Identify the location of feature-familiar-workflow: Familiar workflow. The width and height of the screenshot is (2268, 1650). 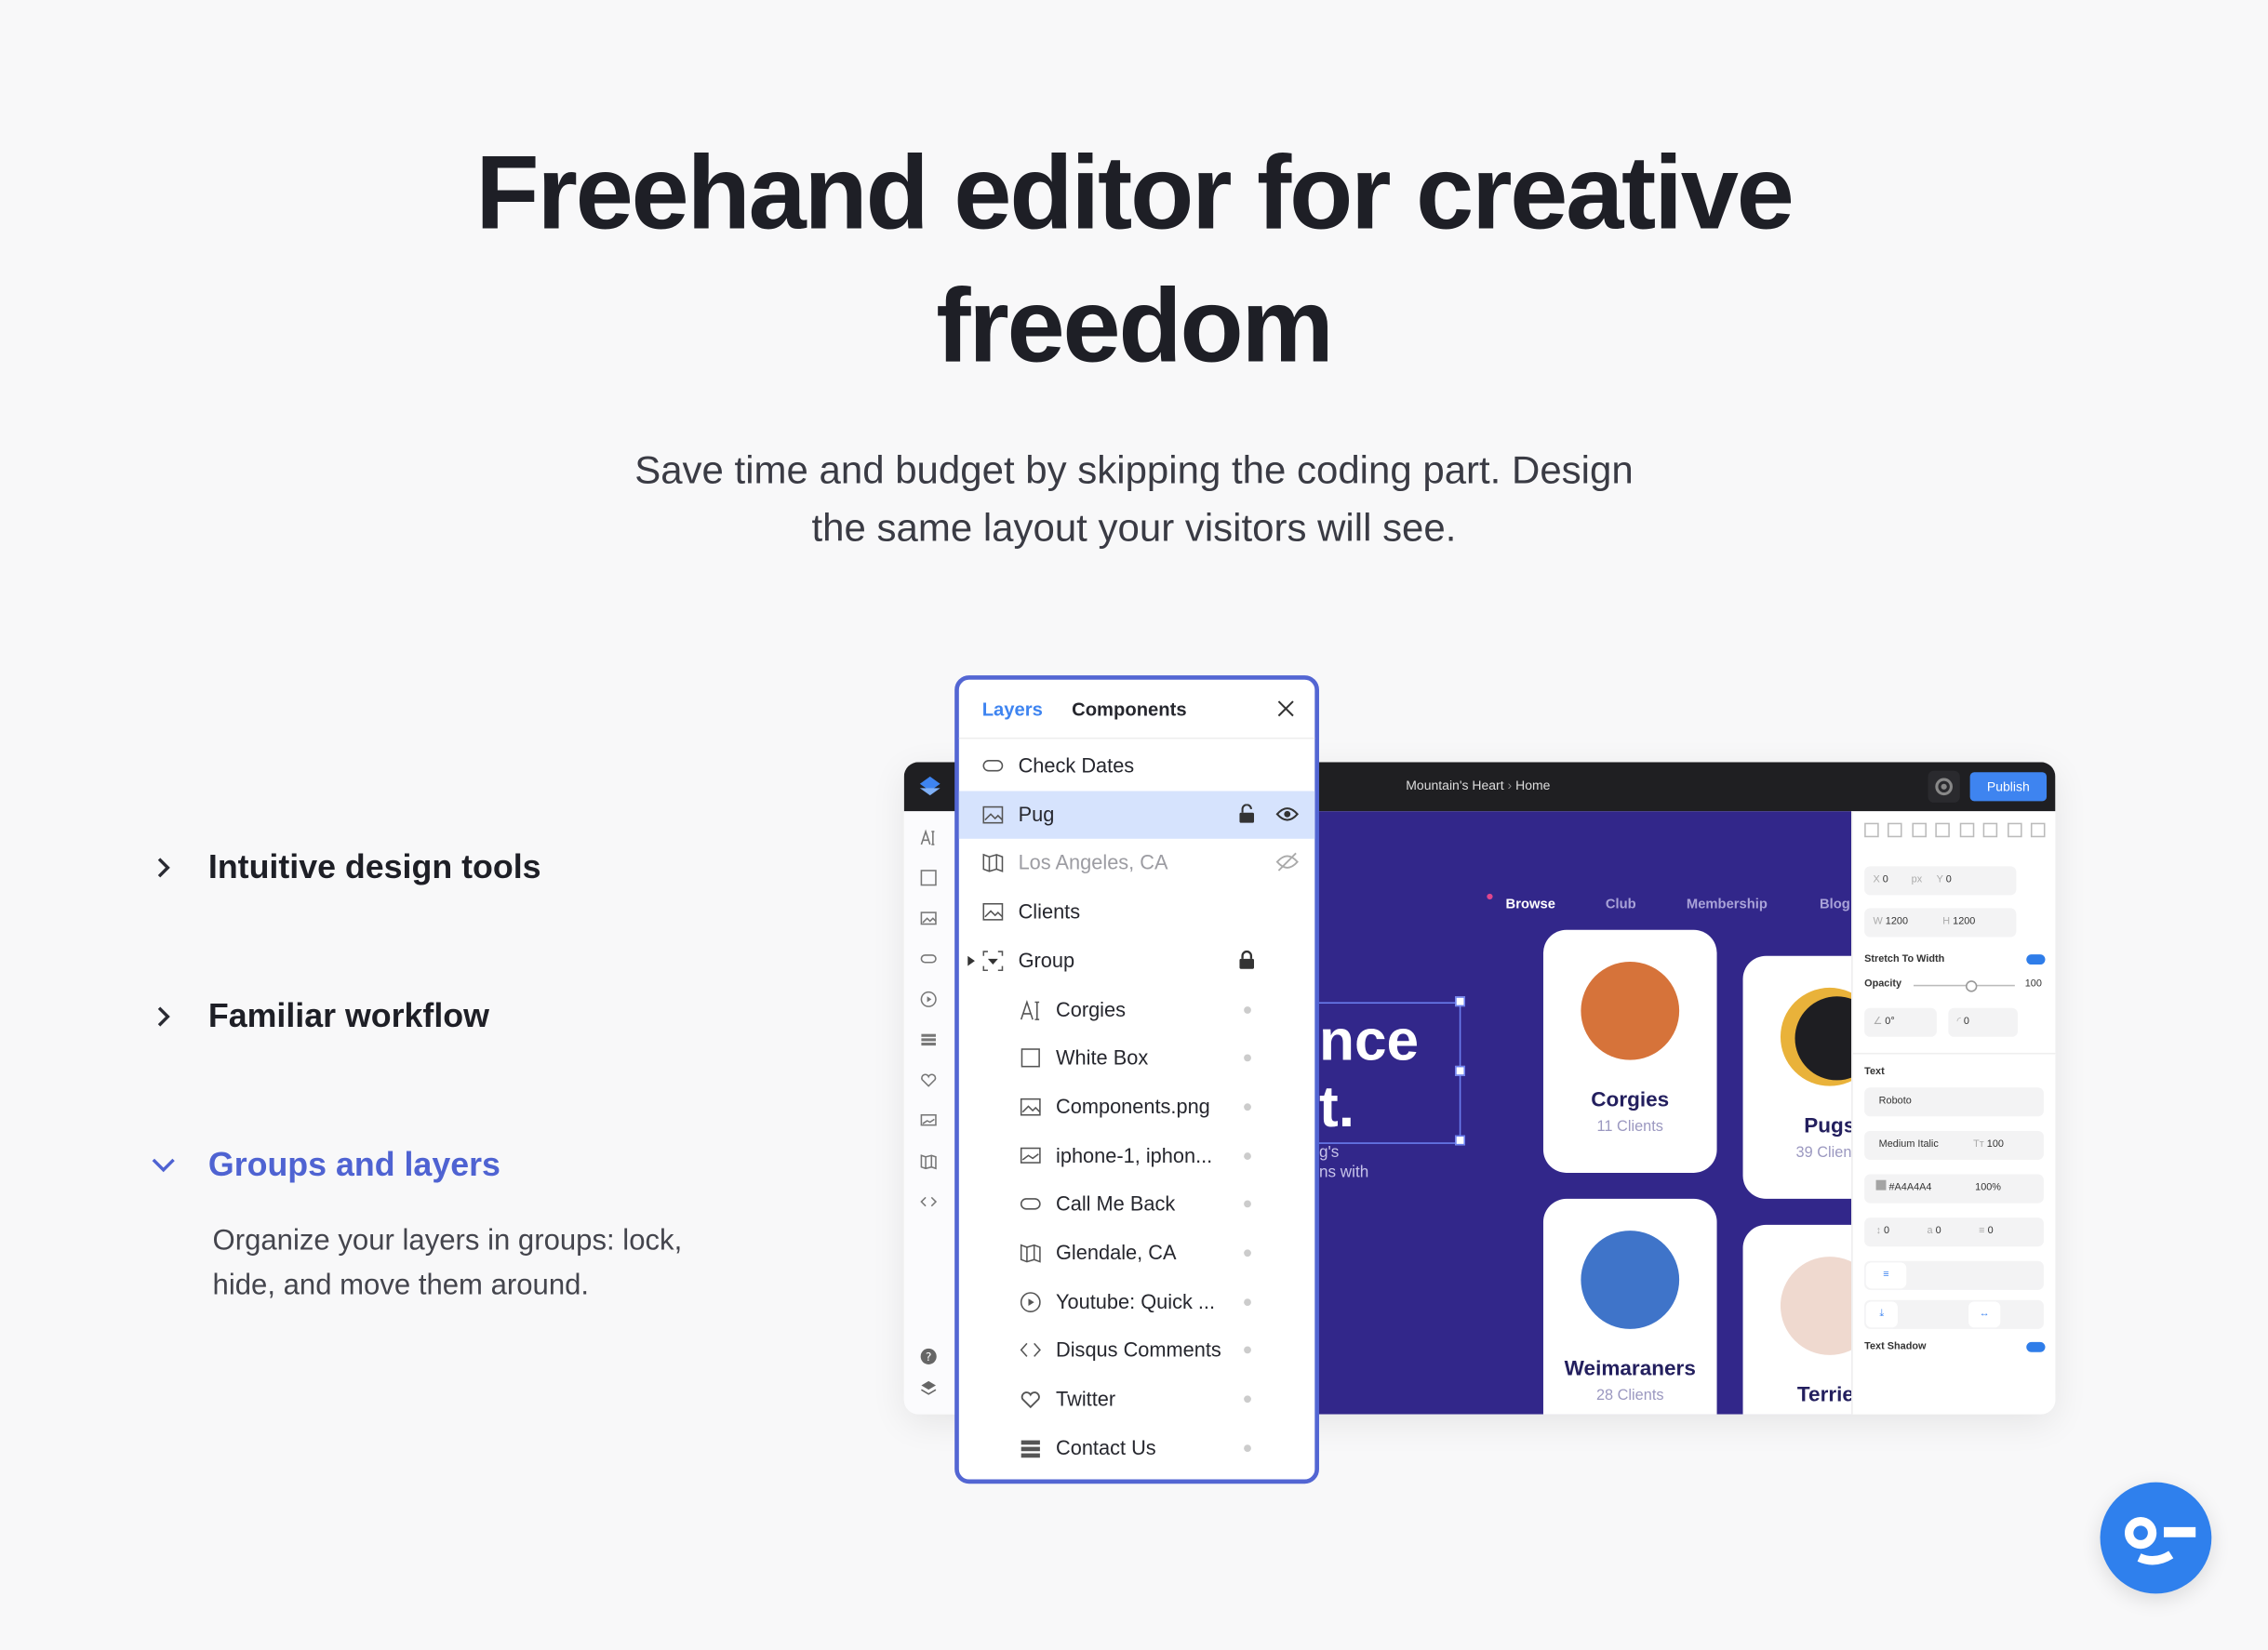
(320, 1015).